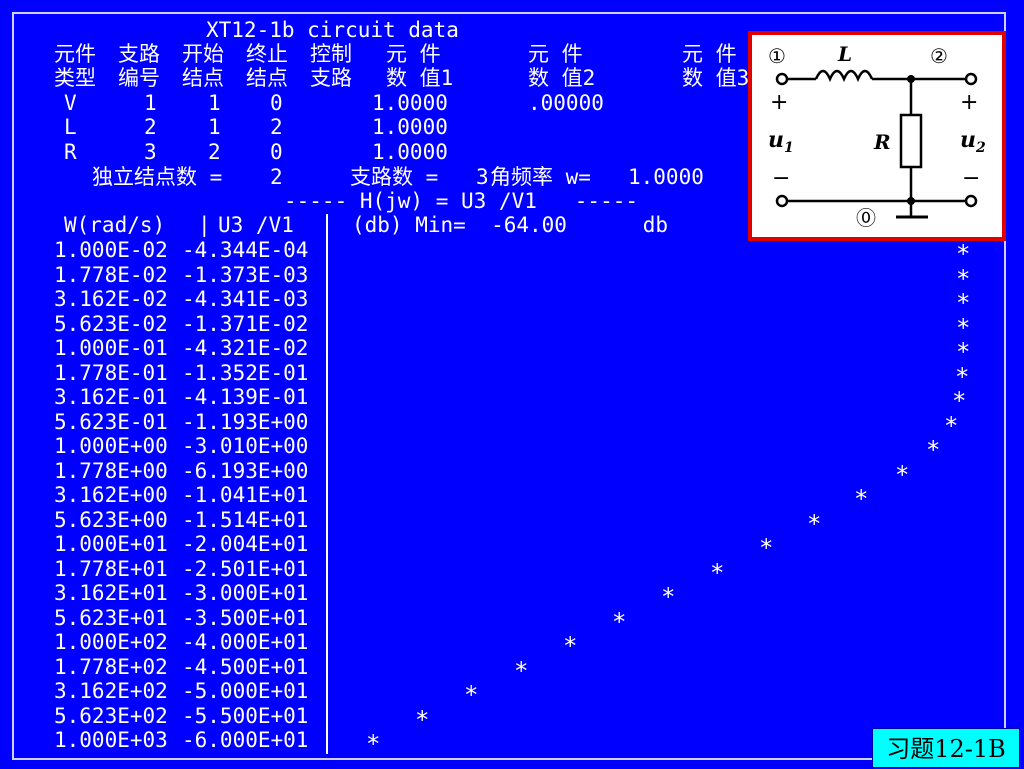  What do you see at coordinates (777, 56) in the screenshot?
I see `node-1-label: ①` at bounding box center [777, 56].